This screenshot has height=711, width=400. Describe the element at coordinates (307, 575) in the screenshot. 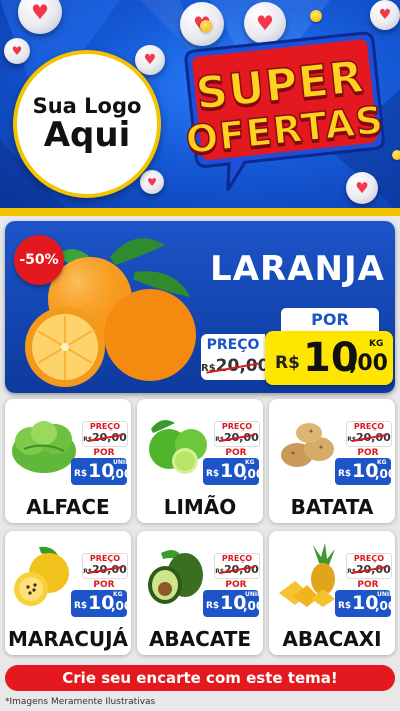

I see `pineapple-image` at that location.